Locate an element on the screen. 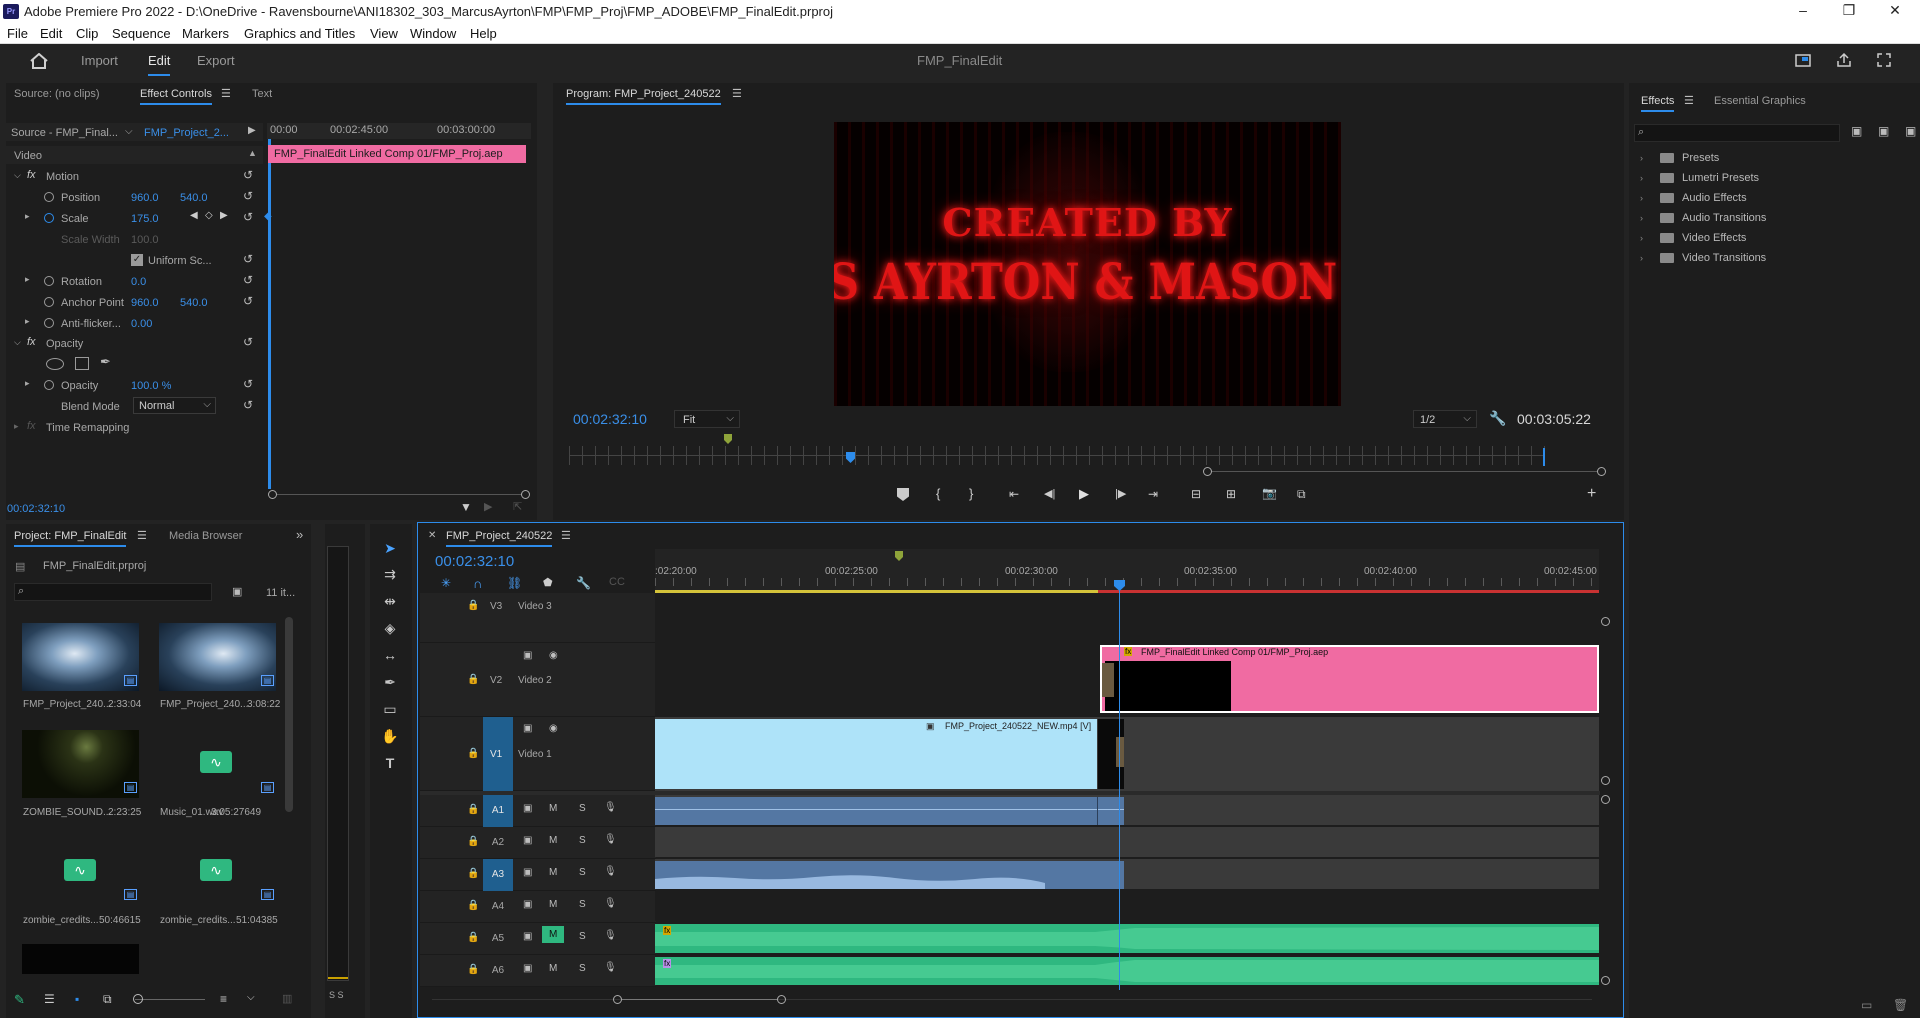  step-forward-icon: |▶ is located at coordinates (1120, 493).